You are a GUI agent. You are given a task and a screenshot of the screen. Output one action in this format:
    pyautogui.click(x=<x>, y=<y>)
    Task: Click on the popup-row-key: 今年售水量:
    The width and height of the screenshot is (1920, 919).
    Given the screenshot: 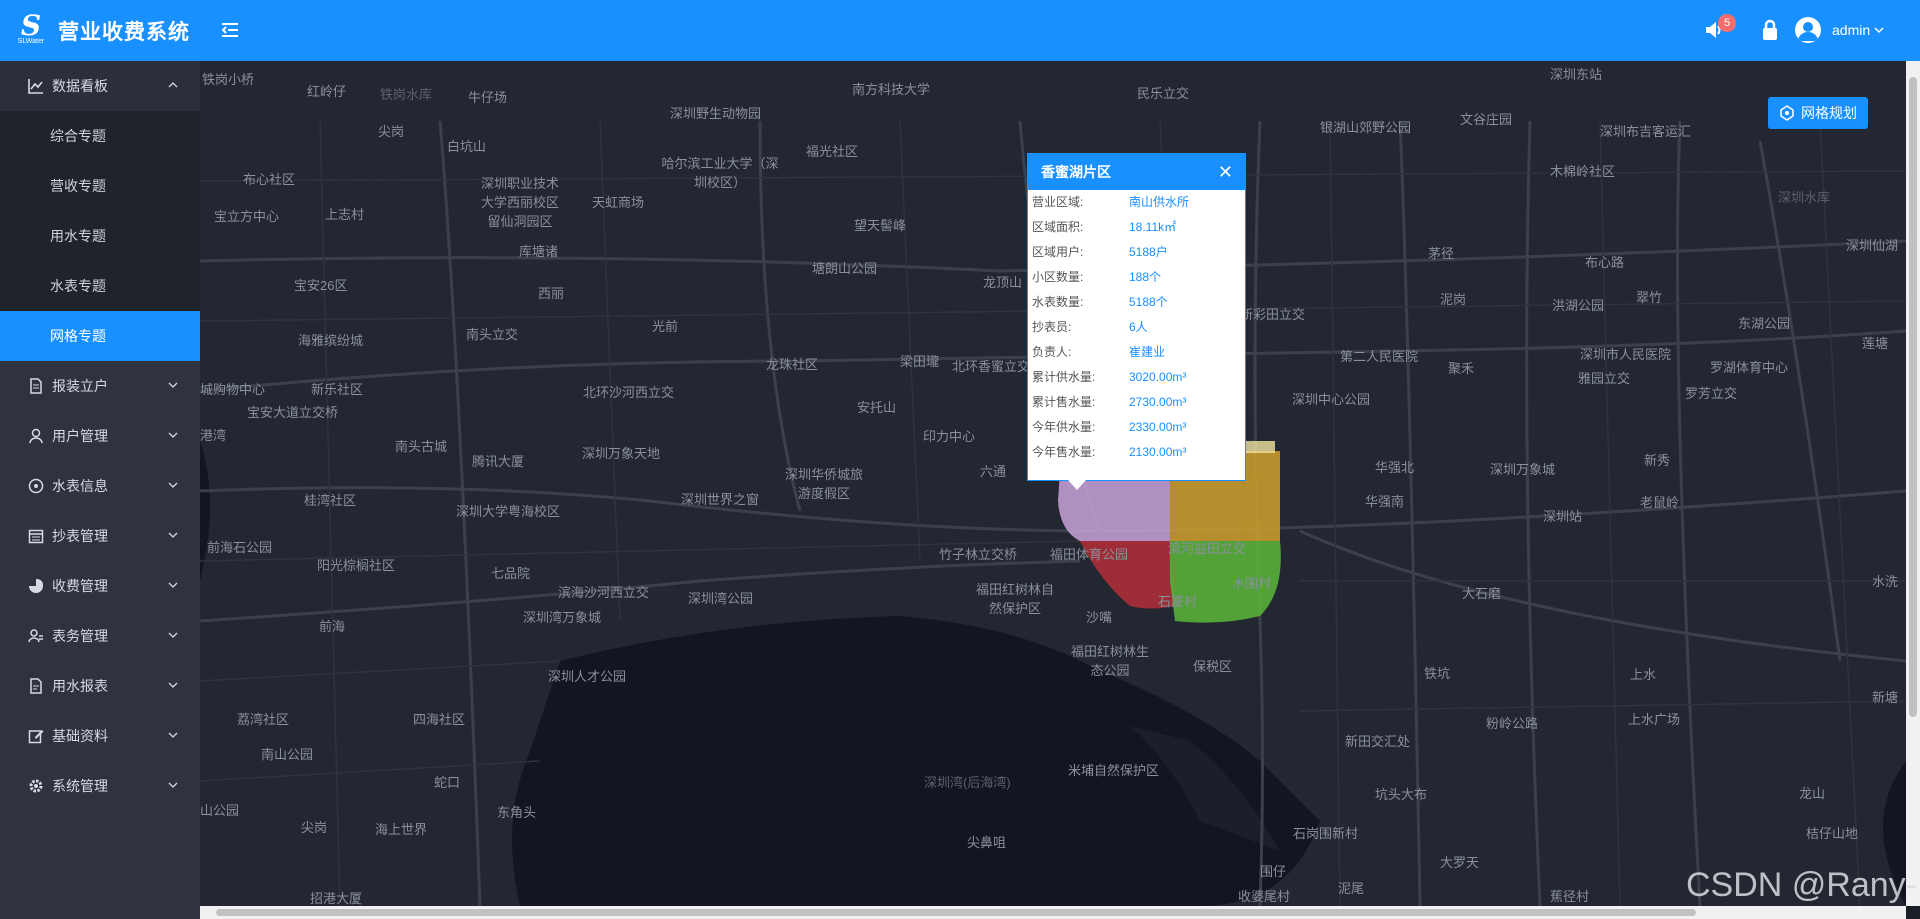 What is the action you would take?
    pyautogui.click(x=1064, y=452)
    